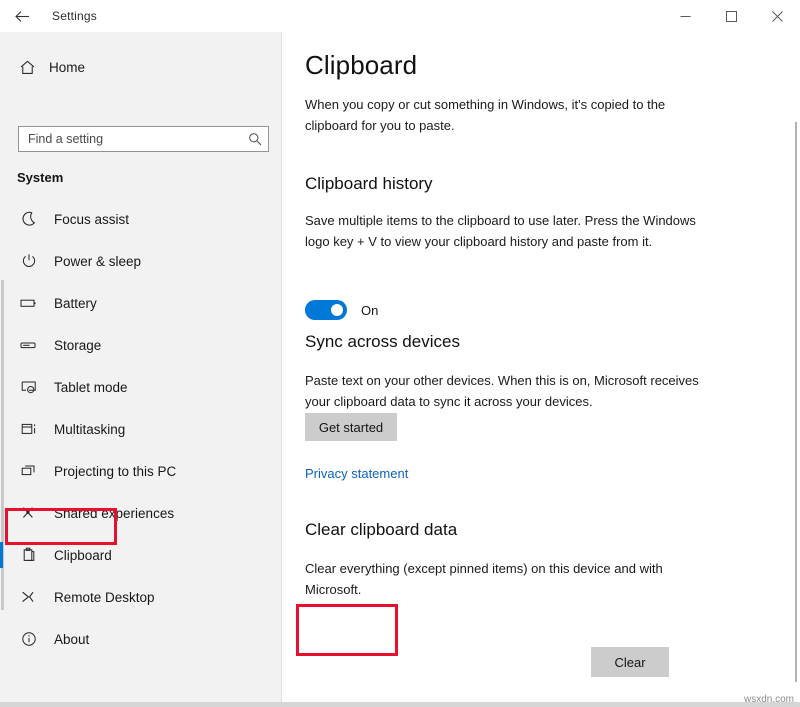 This screenshot has width=800, height=707. Describe the element at coordinates (75, 303) in the screenshot. I see `sidebar-item-label: Battery` at that location.